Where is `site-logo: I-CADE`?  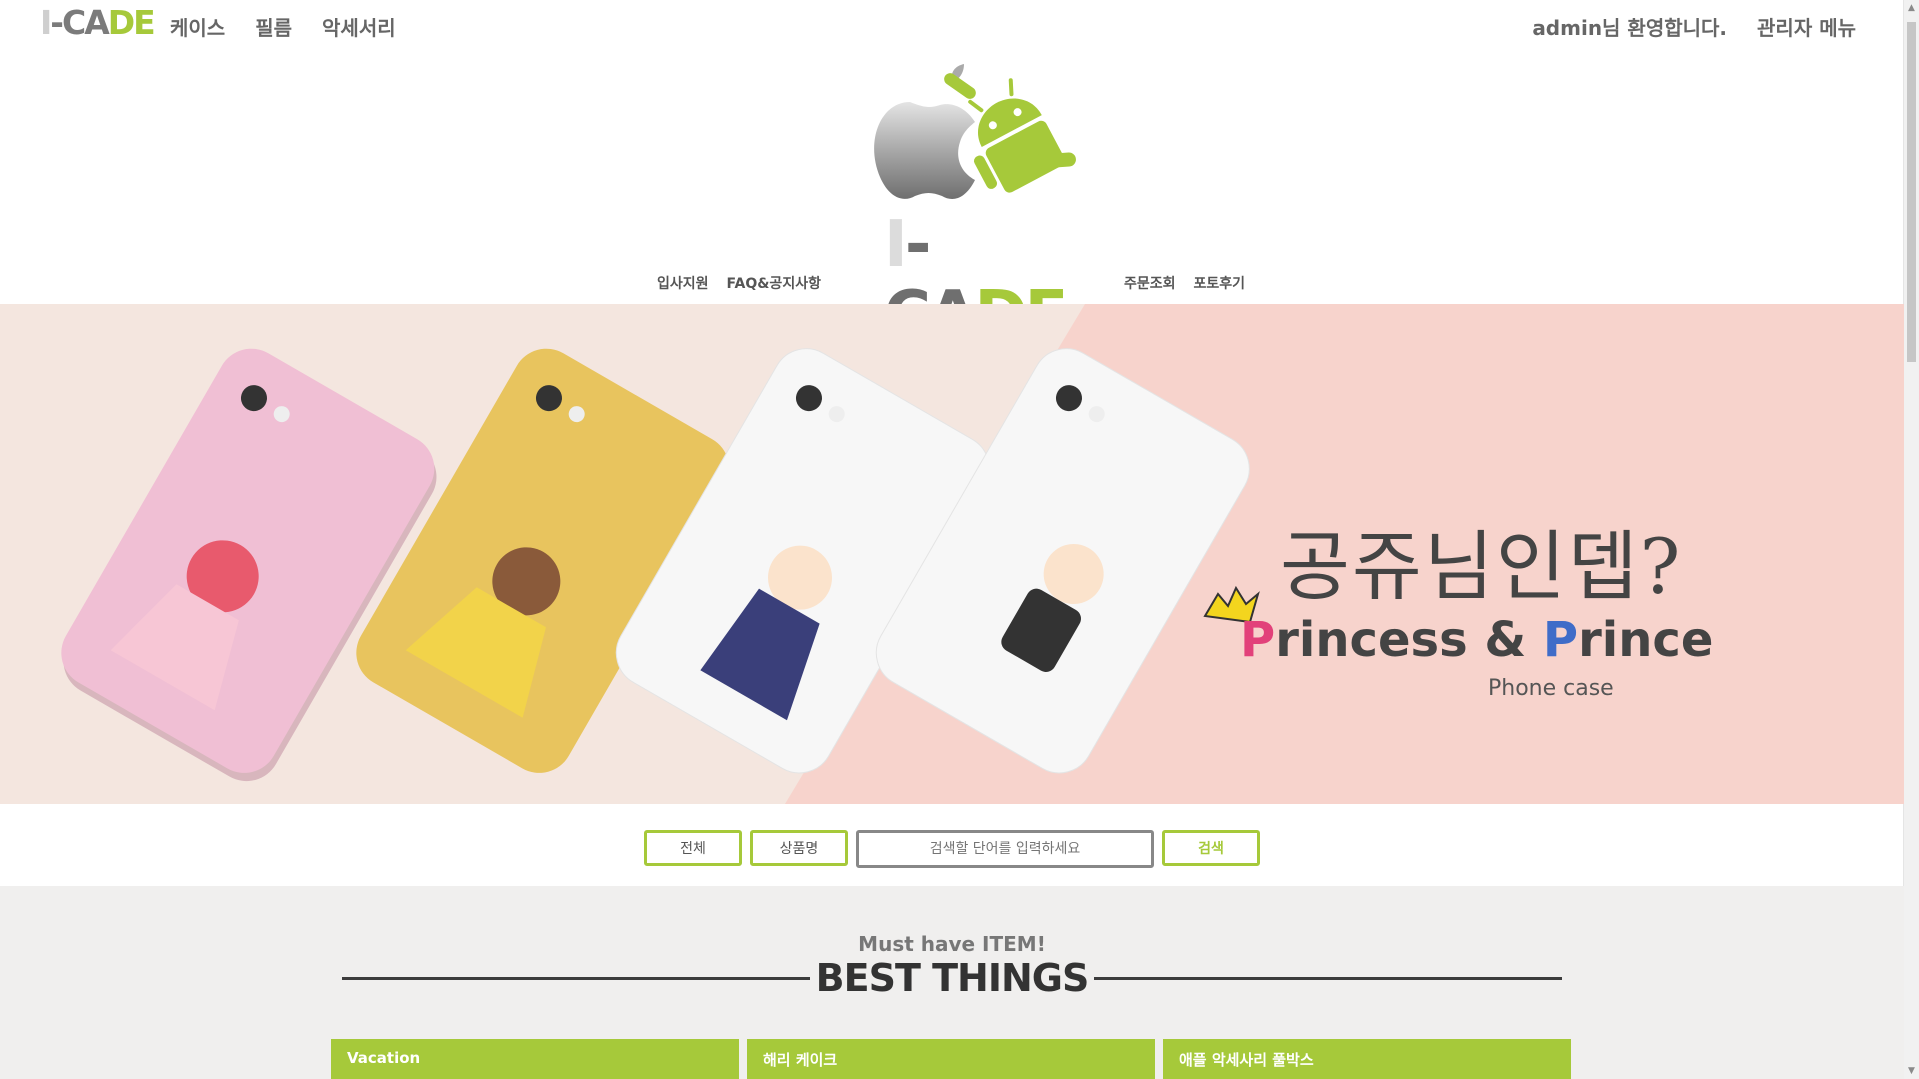
site-logo: I-CADE is located at coordinates (98, 22).